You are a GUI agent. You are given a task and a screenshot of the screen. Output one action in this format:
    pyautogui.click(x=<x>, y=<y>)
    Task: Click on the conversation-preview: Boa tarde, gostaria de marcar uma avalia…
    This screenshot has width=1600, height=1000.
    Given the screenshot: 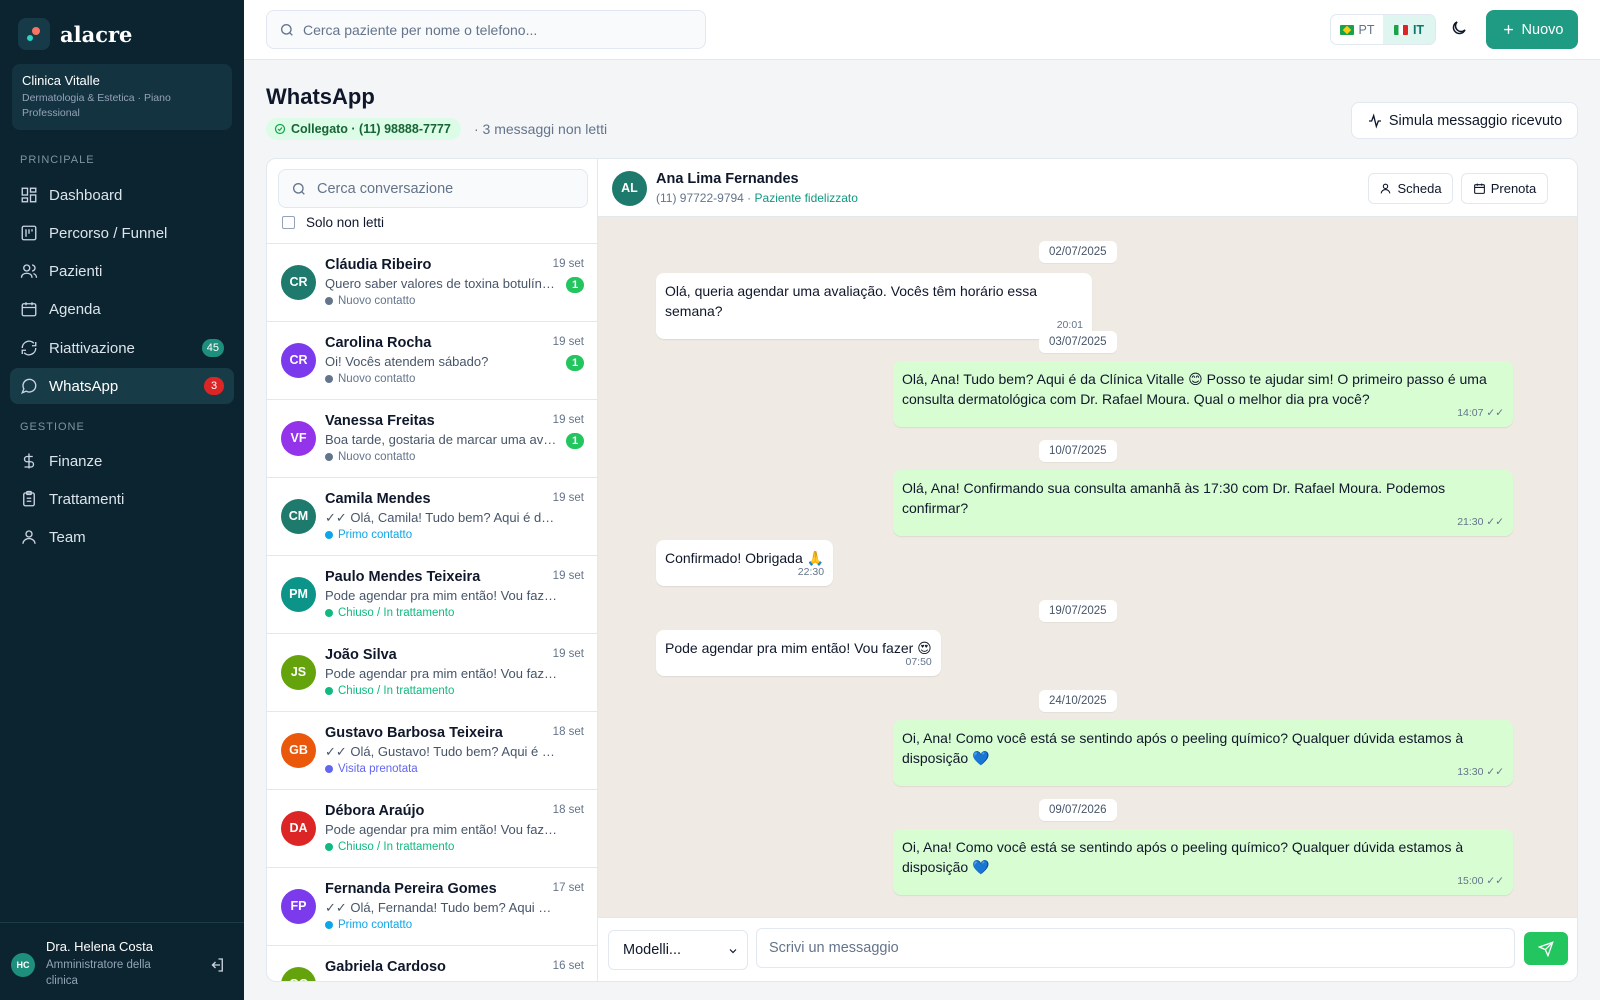 What is the action you would take?
    pyautogui.click(x=441, y=439)
    